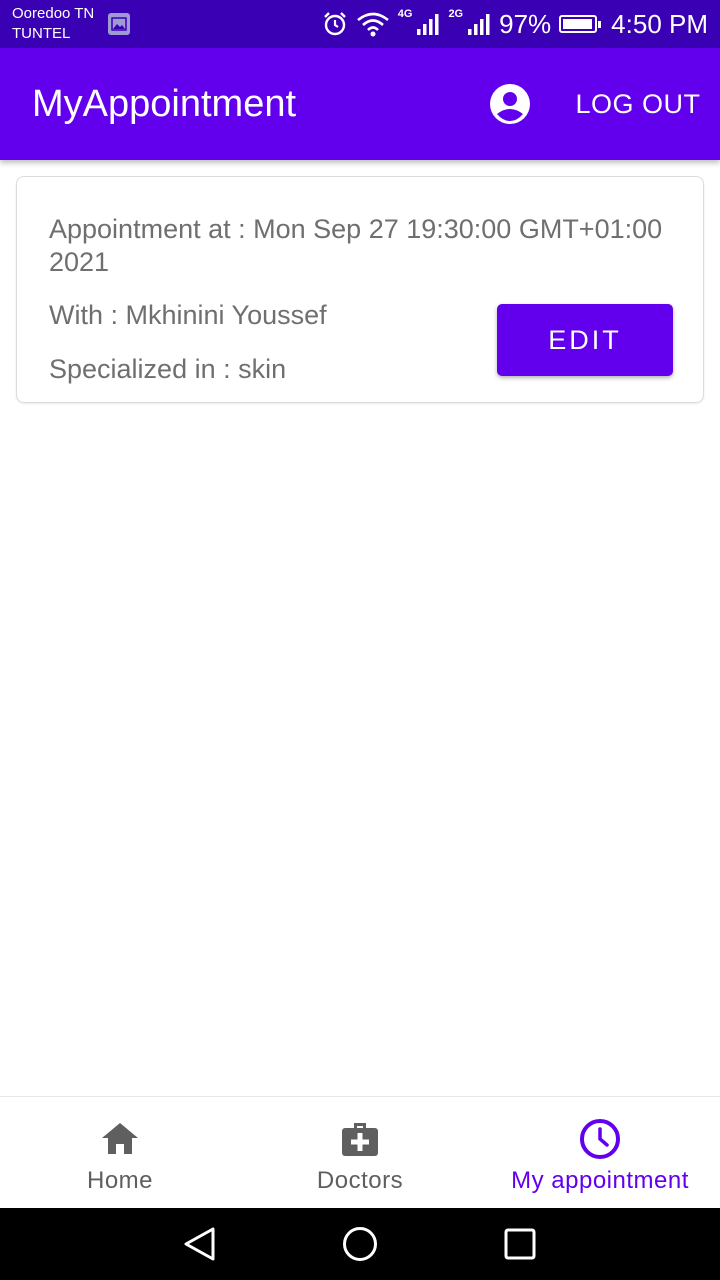  Describe the element at coordinates (168, 369) in the screenshot. I see `appointment-specialty: Specialized in : skin` at that location.